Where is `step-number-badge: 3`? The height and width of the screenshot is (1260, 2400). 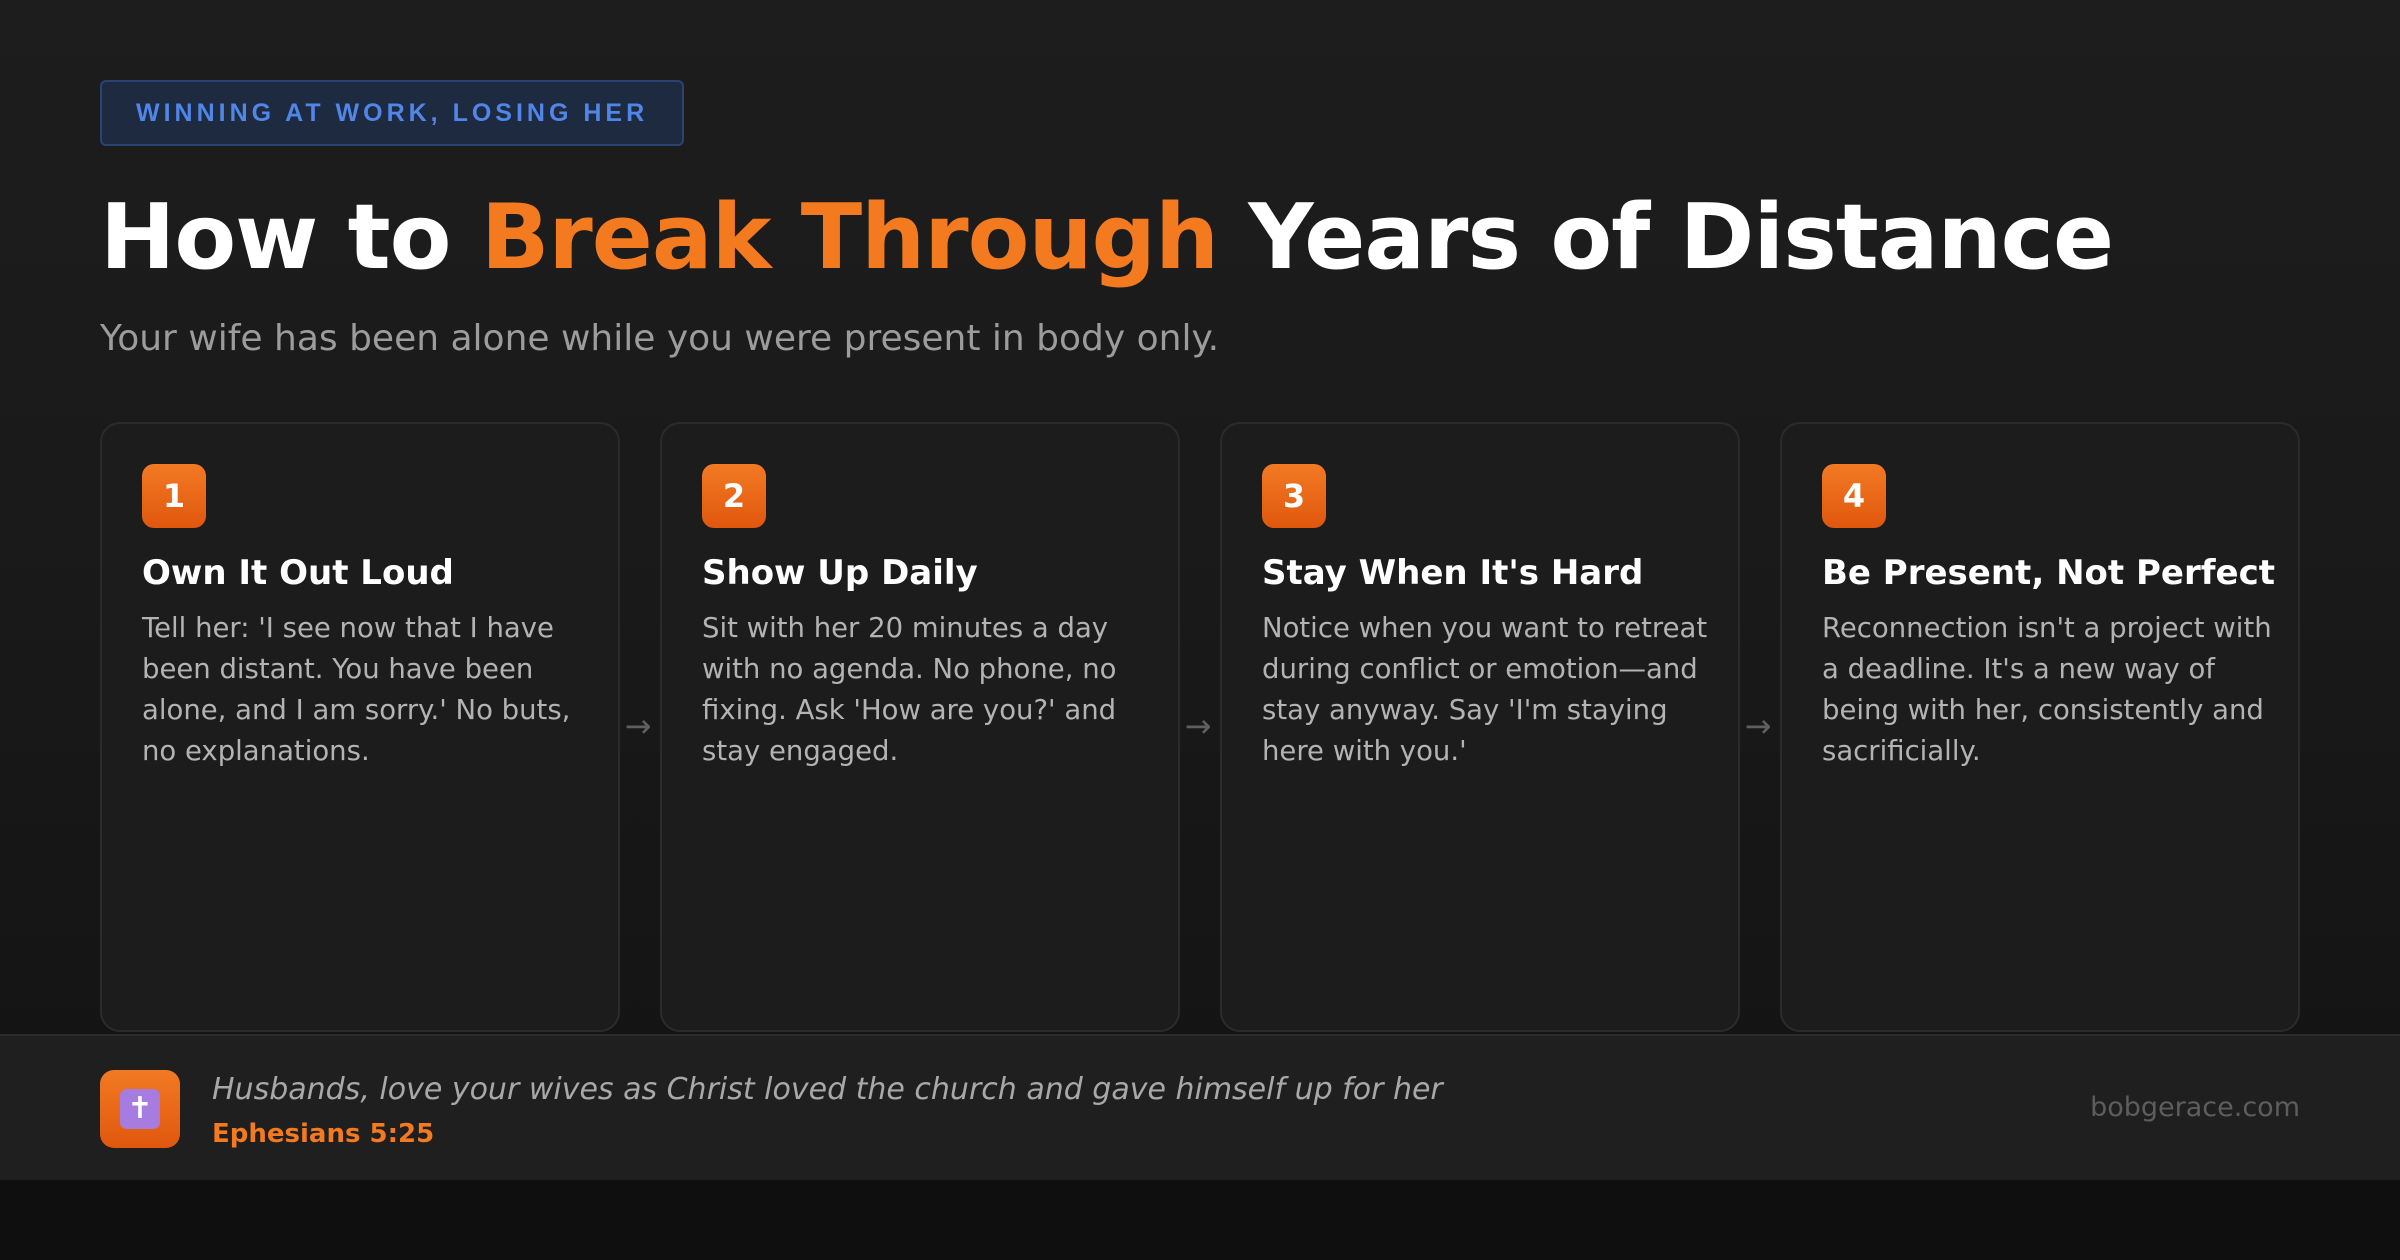 step-number-badge: 3 is located at coordinates (1294, 496).